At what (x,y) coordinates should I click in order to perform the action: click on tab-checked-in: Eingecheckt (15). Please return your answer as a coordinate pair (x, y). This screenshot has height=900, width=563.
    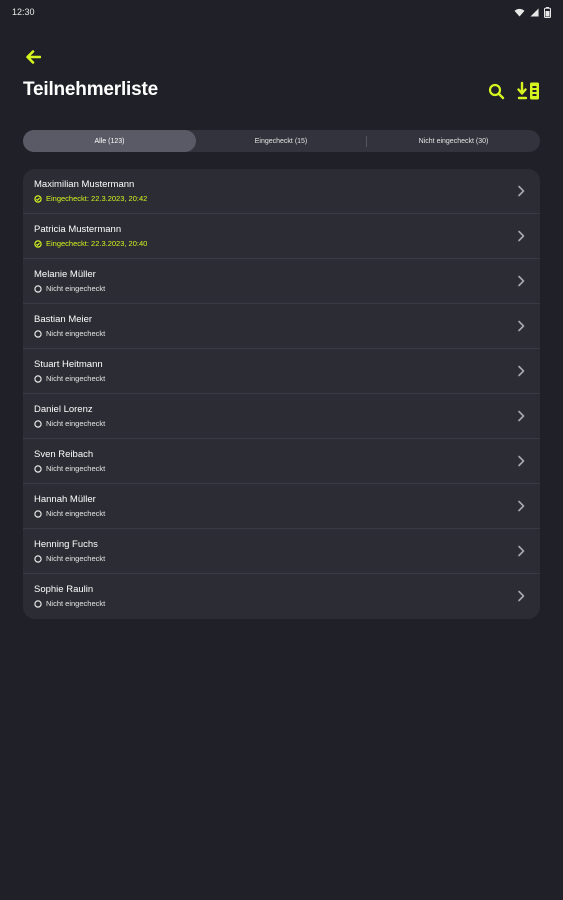
    Looking at the image, I should click on (281, 141).